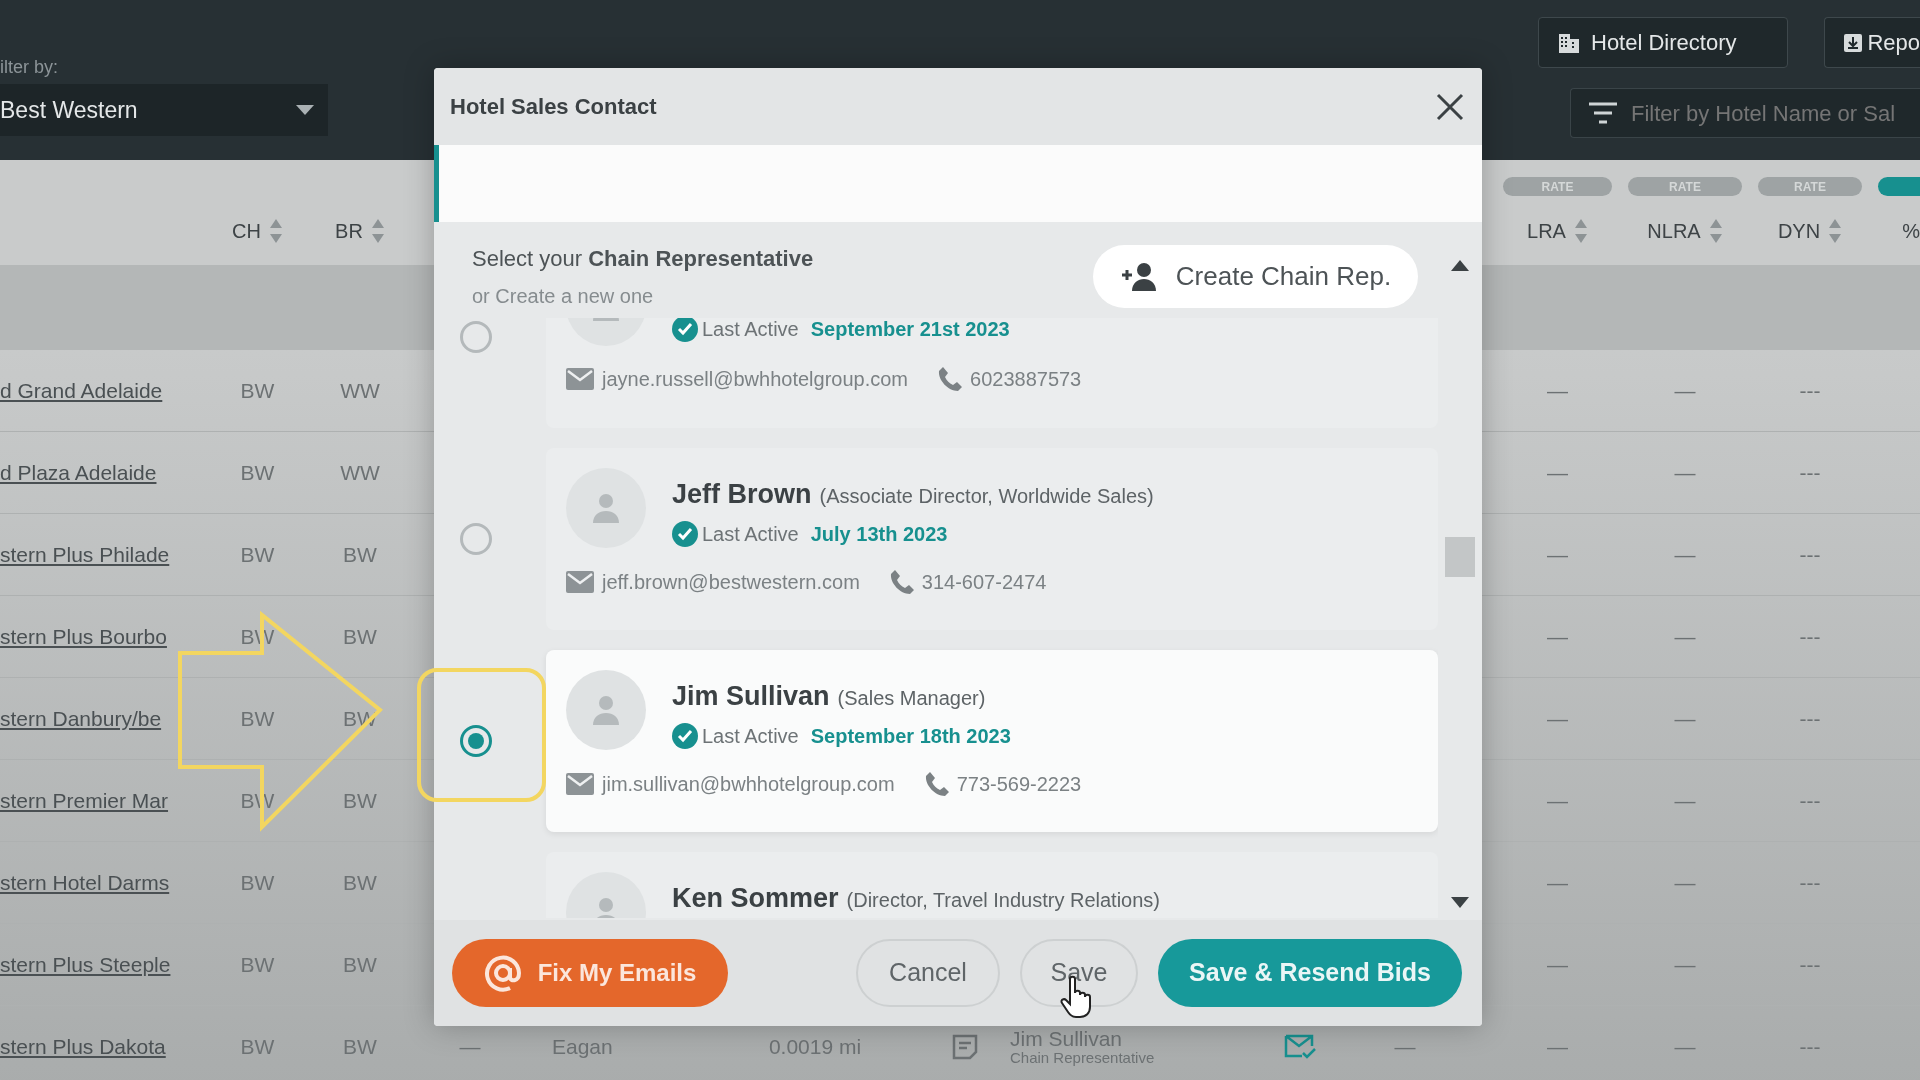  What do you see at coordinates (85, 964) in the screenshot?
I see `hotel-name-link: stern Plus Steeple` at bounding box center [85, 964].